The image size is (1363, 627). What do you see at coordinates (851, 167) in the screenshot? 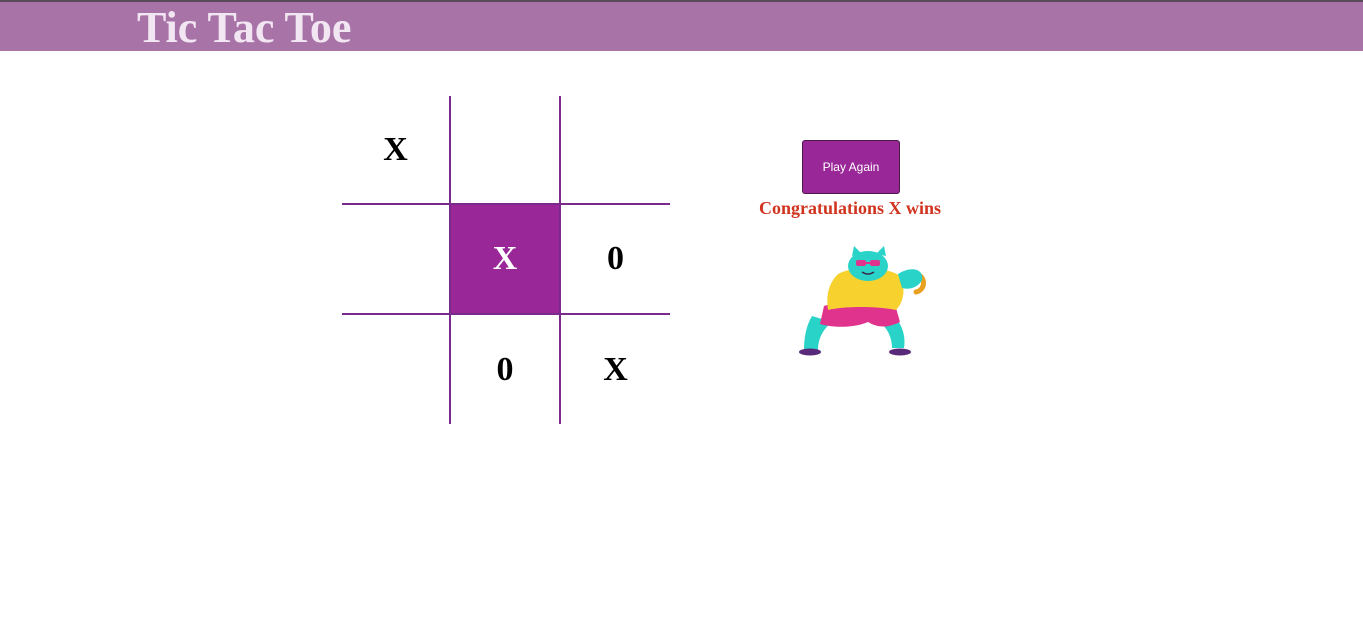
I see `play-again-button: Play Again` at bounding box center [851, 167].